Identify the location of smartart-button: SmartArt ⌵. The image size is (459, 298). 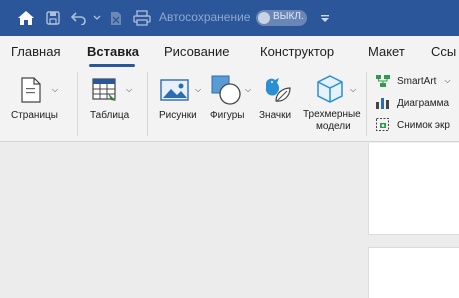
(413, 81).